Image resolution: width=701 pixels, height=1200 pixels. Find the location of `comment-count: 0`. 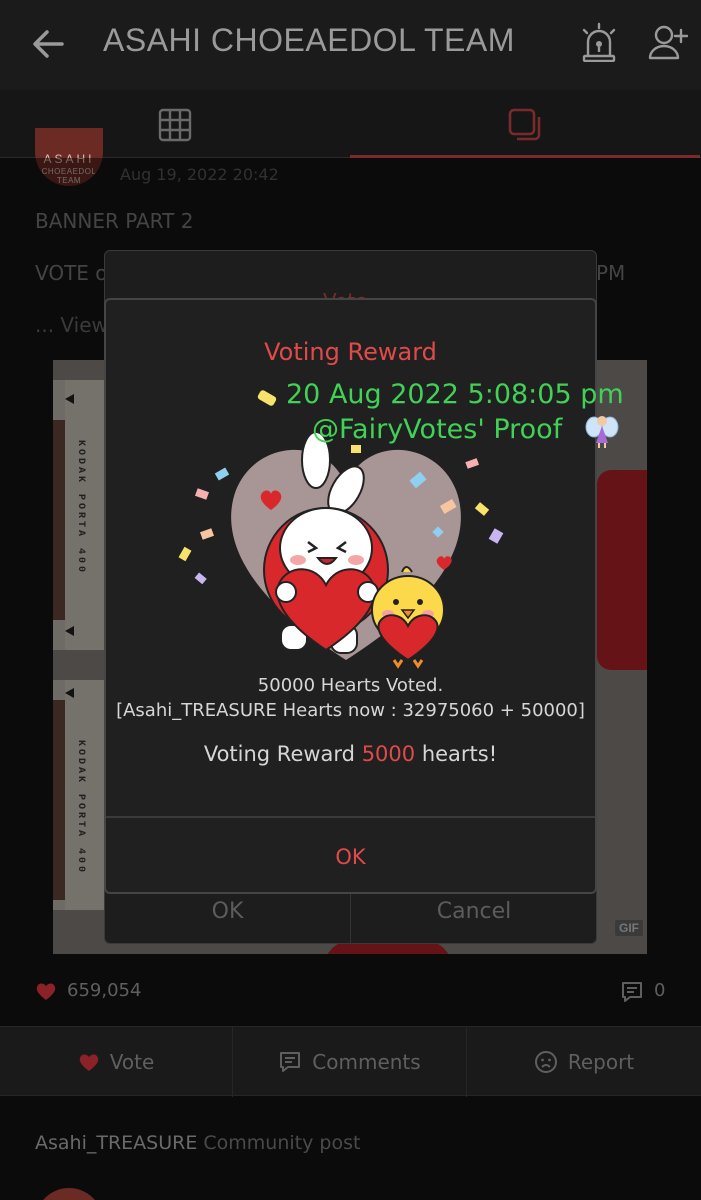

comment-count: 0 is located at coordinates (642, 991).